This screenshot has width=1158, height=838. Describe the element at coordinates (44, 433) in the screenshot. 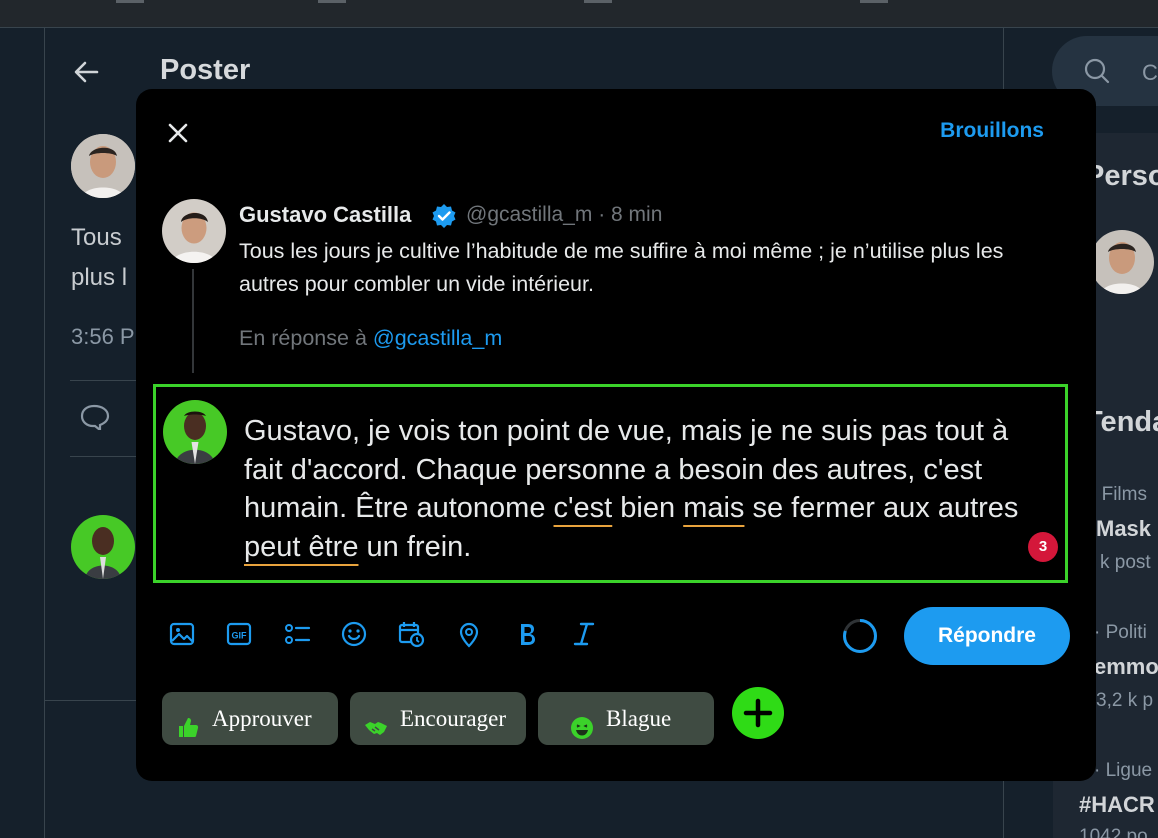

I see `sidebar-divider` at that location.